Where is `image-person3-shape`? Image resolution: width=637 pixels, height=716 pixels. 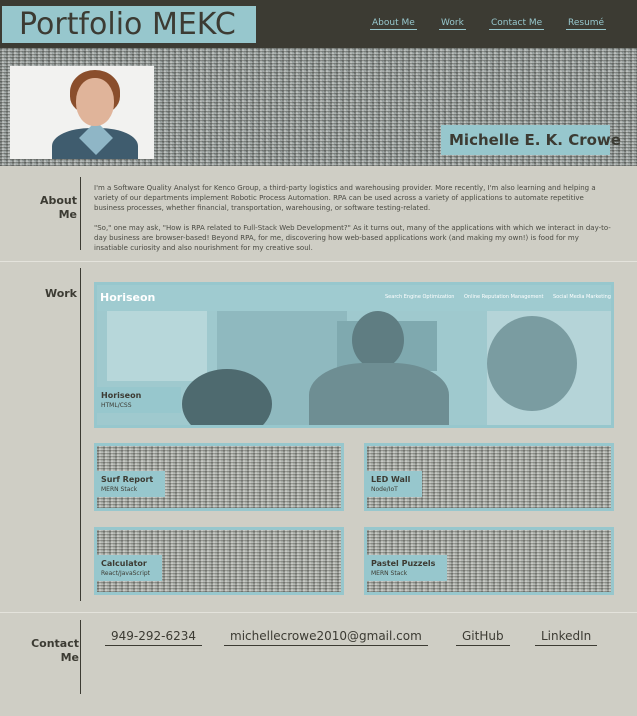 image-person3-shape is located at coordinates (532, 363).